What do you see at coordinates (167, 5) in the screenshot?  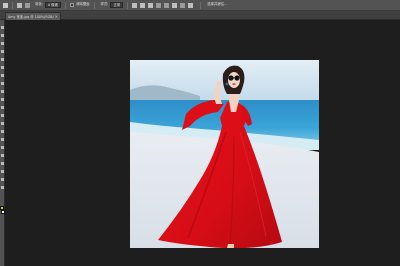 I see `align-middle-icon` at bounding box center [167, 5].